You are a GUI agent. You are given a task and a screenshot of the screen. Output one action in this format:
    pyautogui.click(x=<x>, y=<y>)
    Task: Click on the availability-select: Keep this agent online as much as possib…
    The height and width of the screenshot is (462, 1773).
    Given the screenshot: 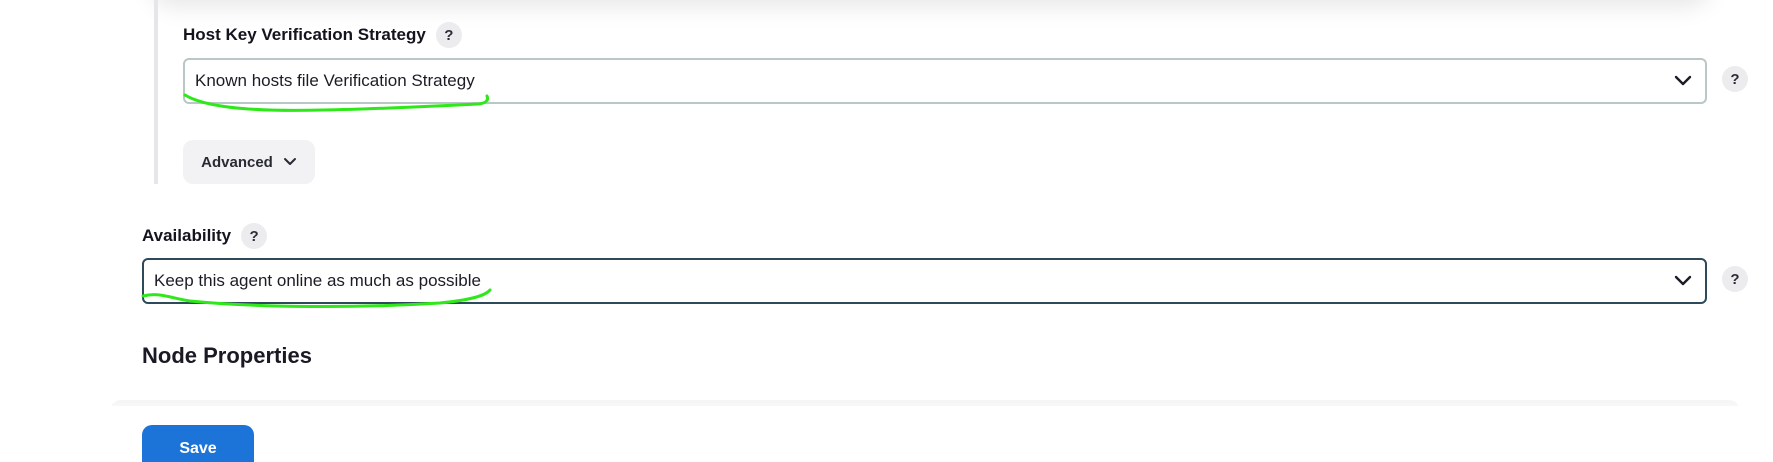 What is the action you would take?
    pyautogui.click(x=924, y=281)
    